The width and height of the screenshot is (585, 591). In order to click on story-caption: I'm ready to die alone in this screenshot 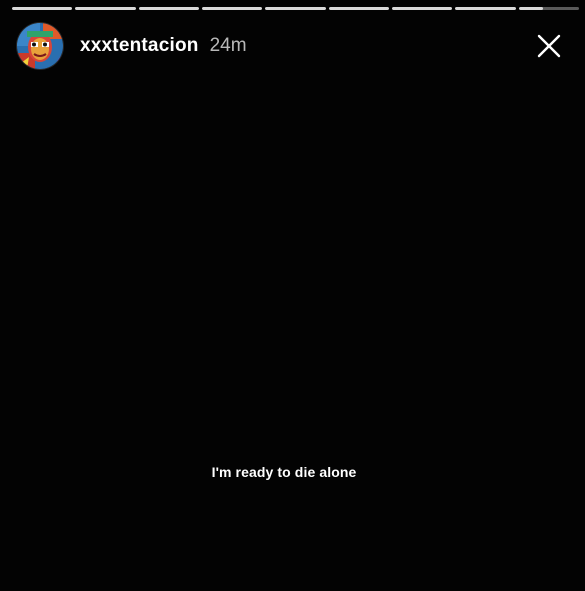, I will do `click(284, 472)`.